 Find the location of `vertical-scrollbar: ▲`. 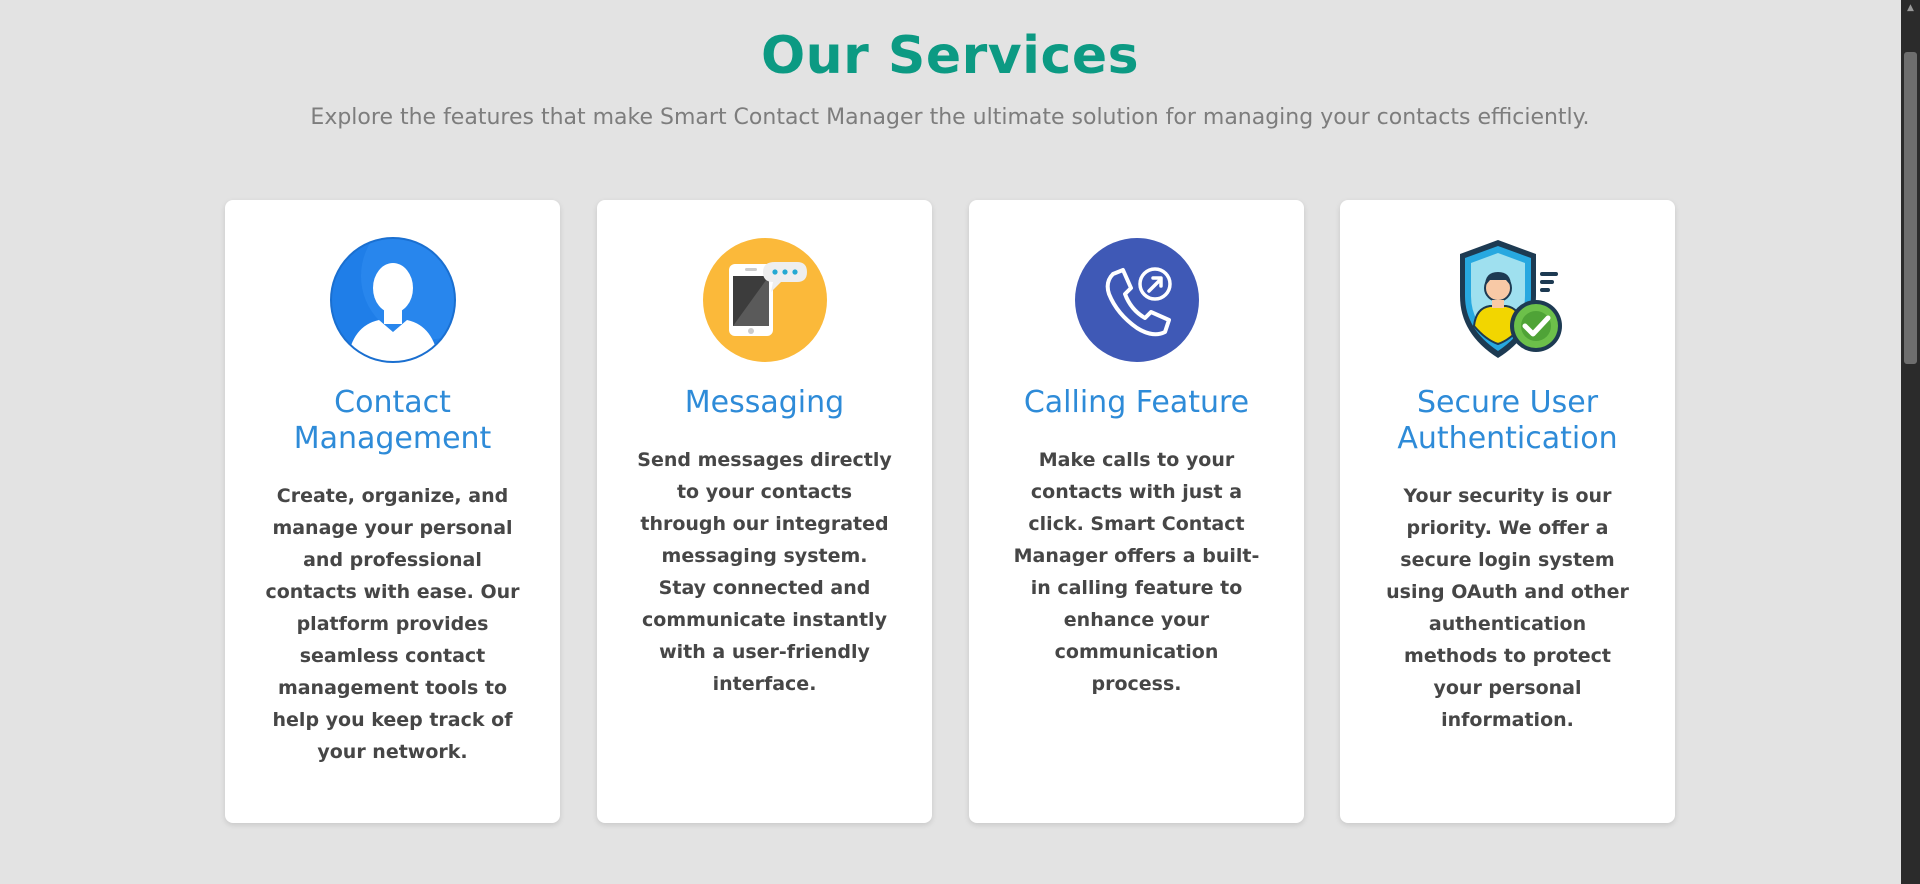

vertical-scrollbar: ▲ is located at coordinates (1910, 442).